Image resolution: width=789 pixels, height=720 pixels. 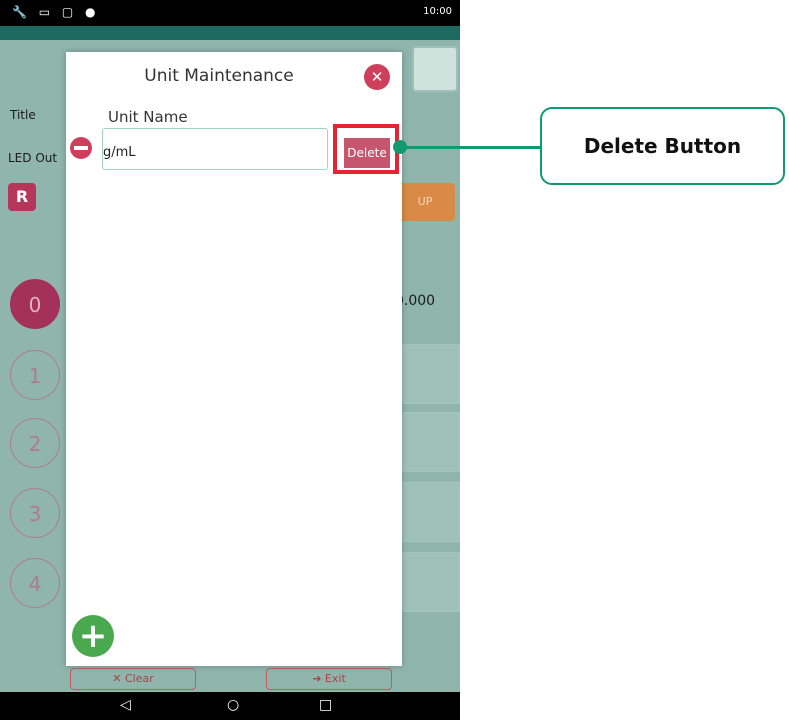 I want to click on channel-0: 0, so click(x=35, y=304).